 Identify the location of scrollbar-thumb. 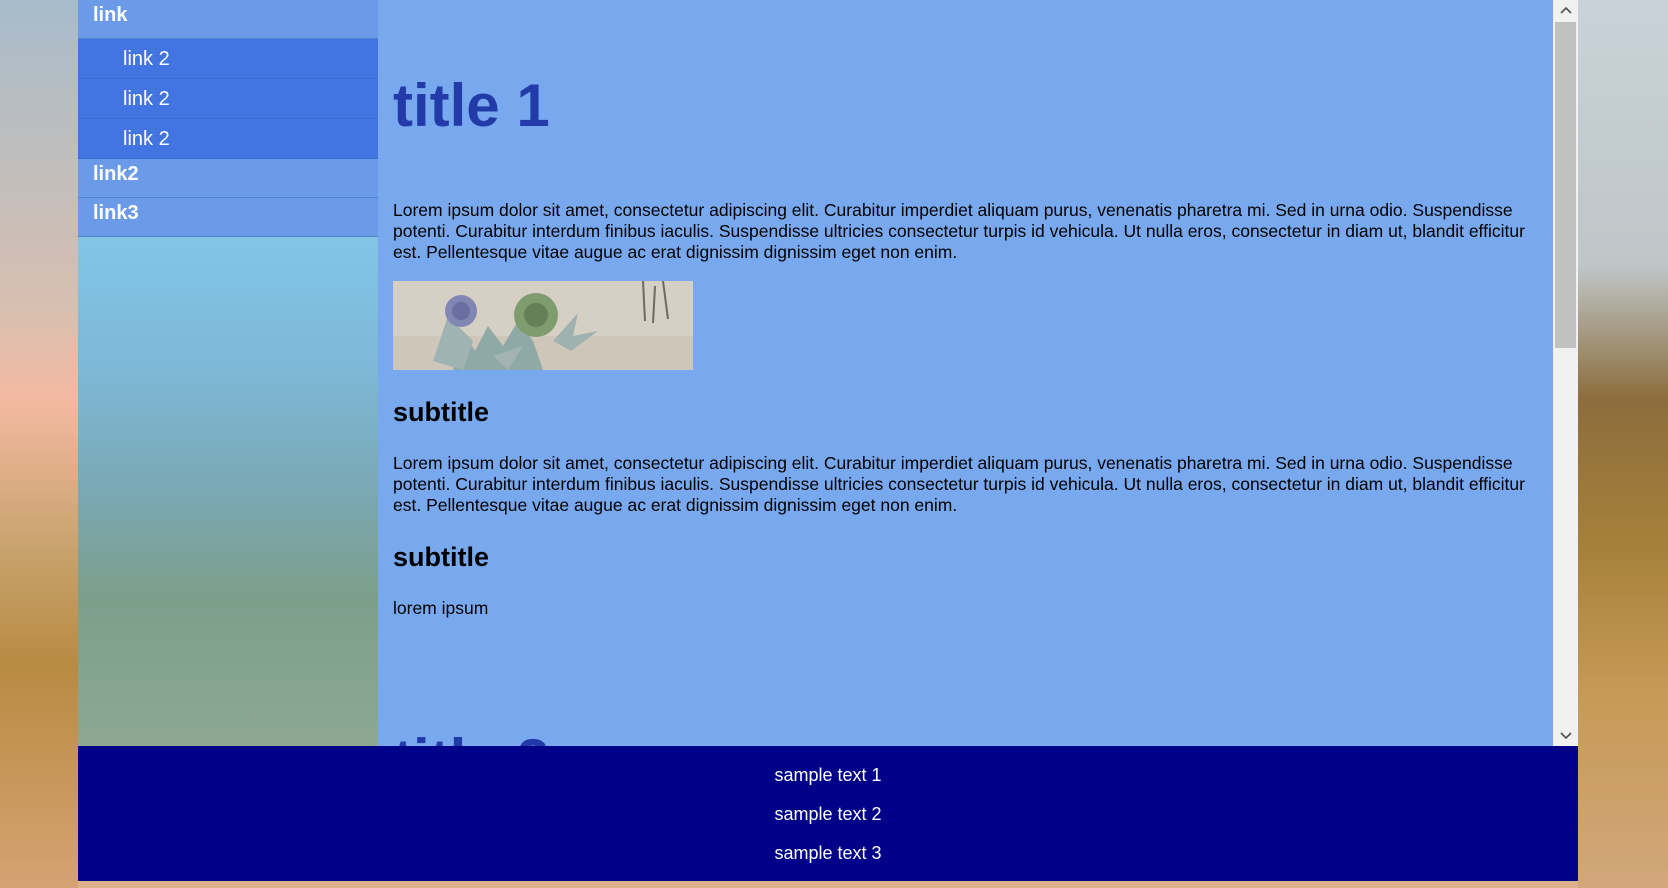
(1565, 185).